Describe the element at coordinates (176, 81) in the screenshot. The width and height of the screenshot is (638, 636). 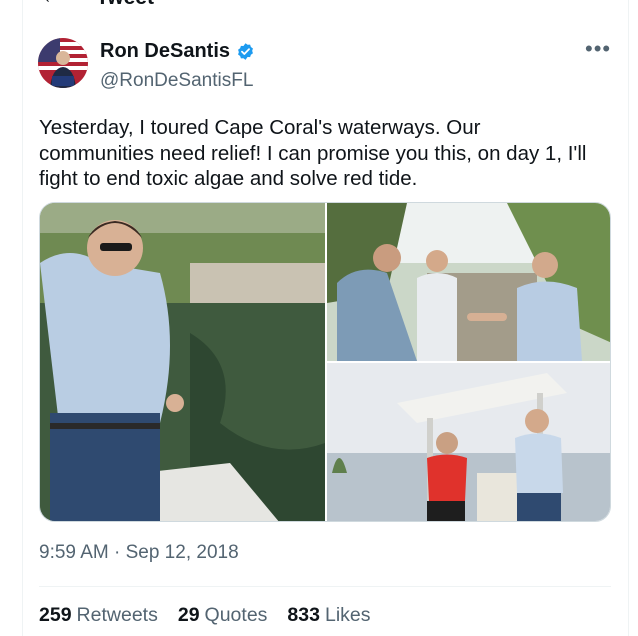
I see `author-handle: @RonDeSantisFL` at that location.